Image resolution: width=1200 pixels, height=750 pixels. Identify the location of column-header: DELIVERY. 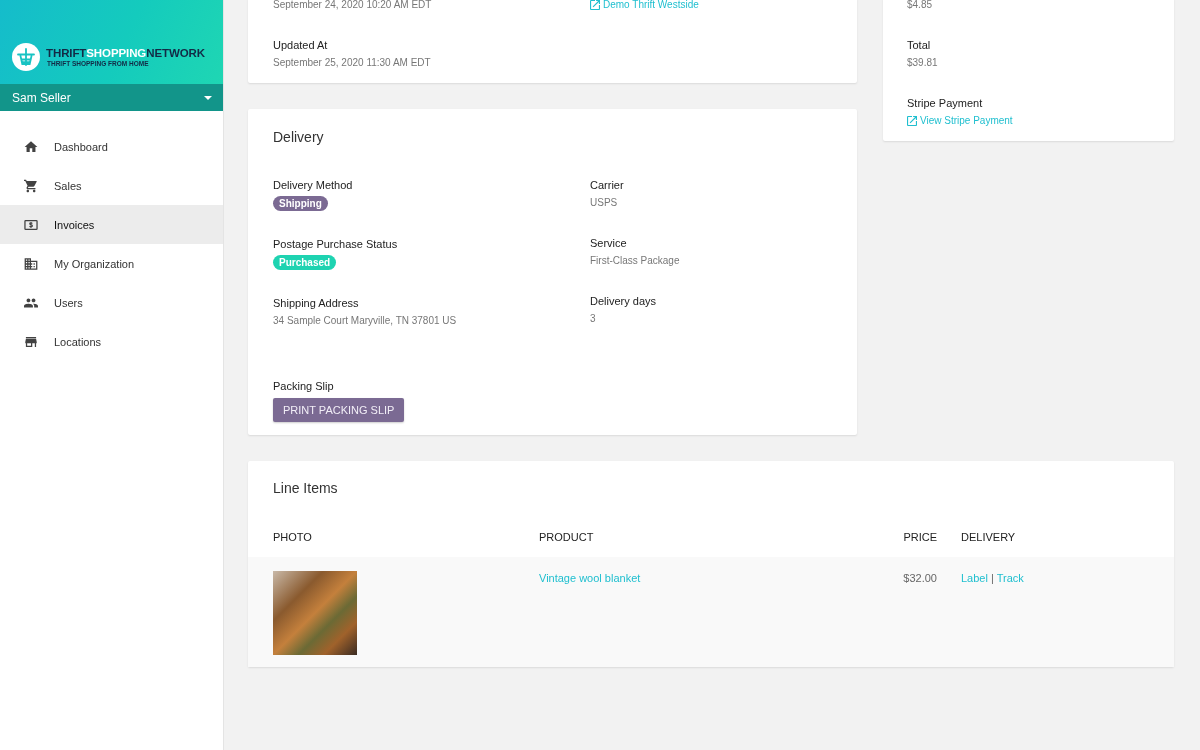
(988, 537).